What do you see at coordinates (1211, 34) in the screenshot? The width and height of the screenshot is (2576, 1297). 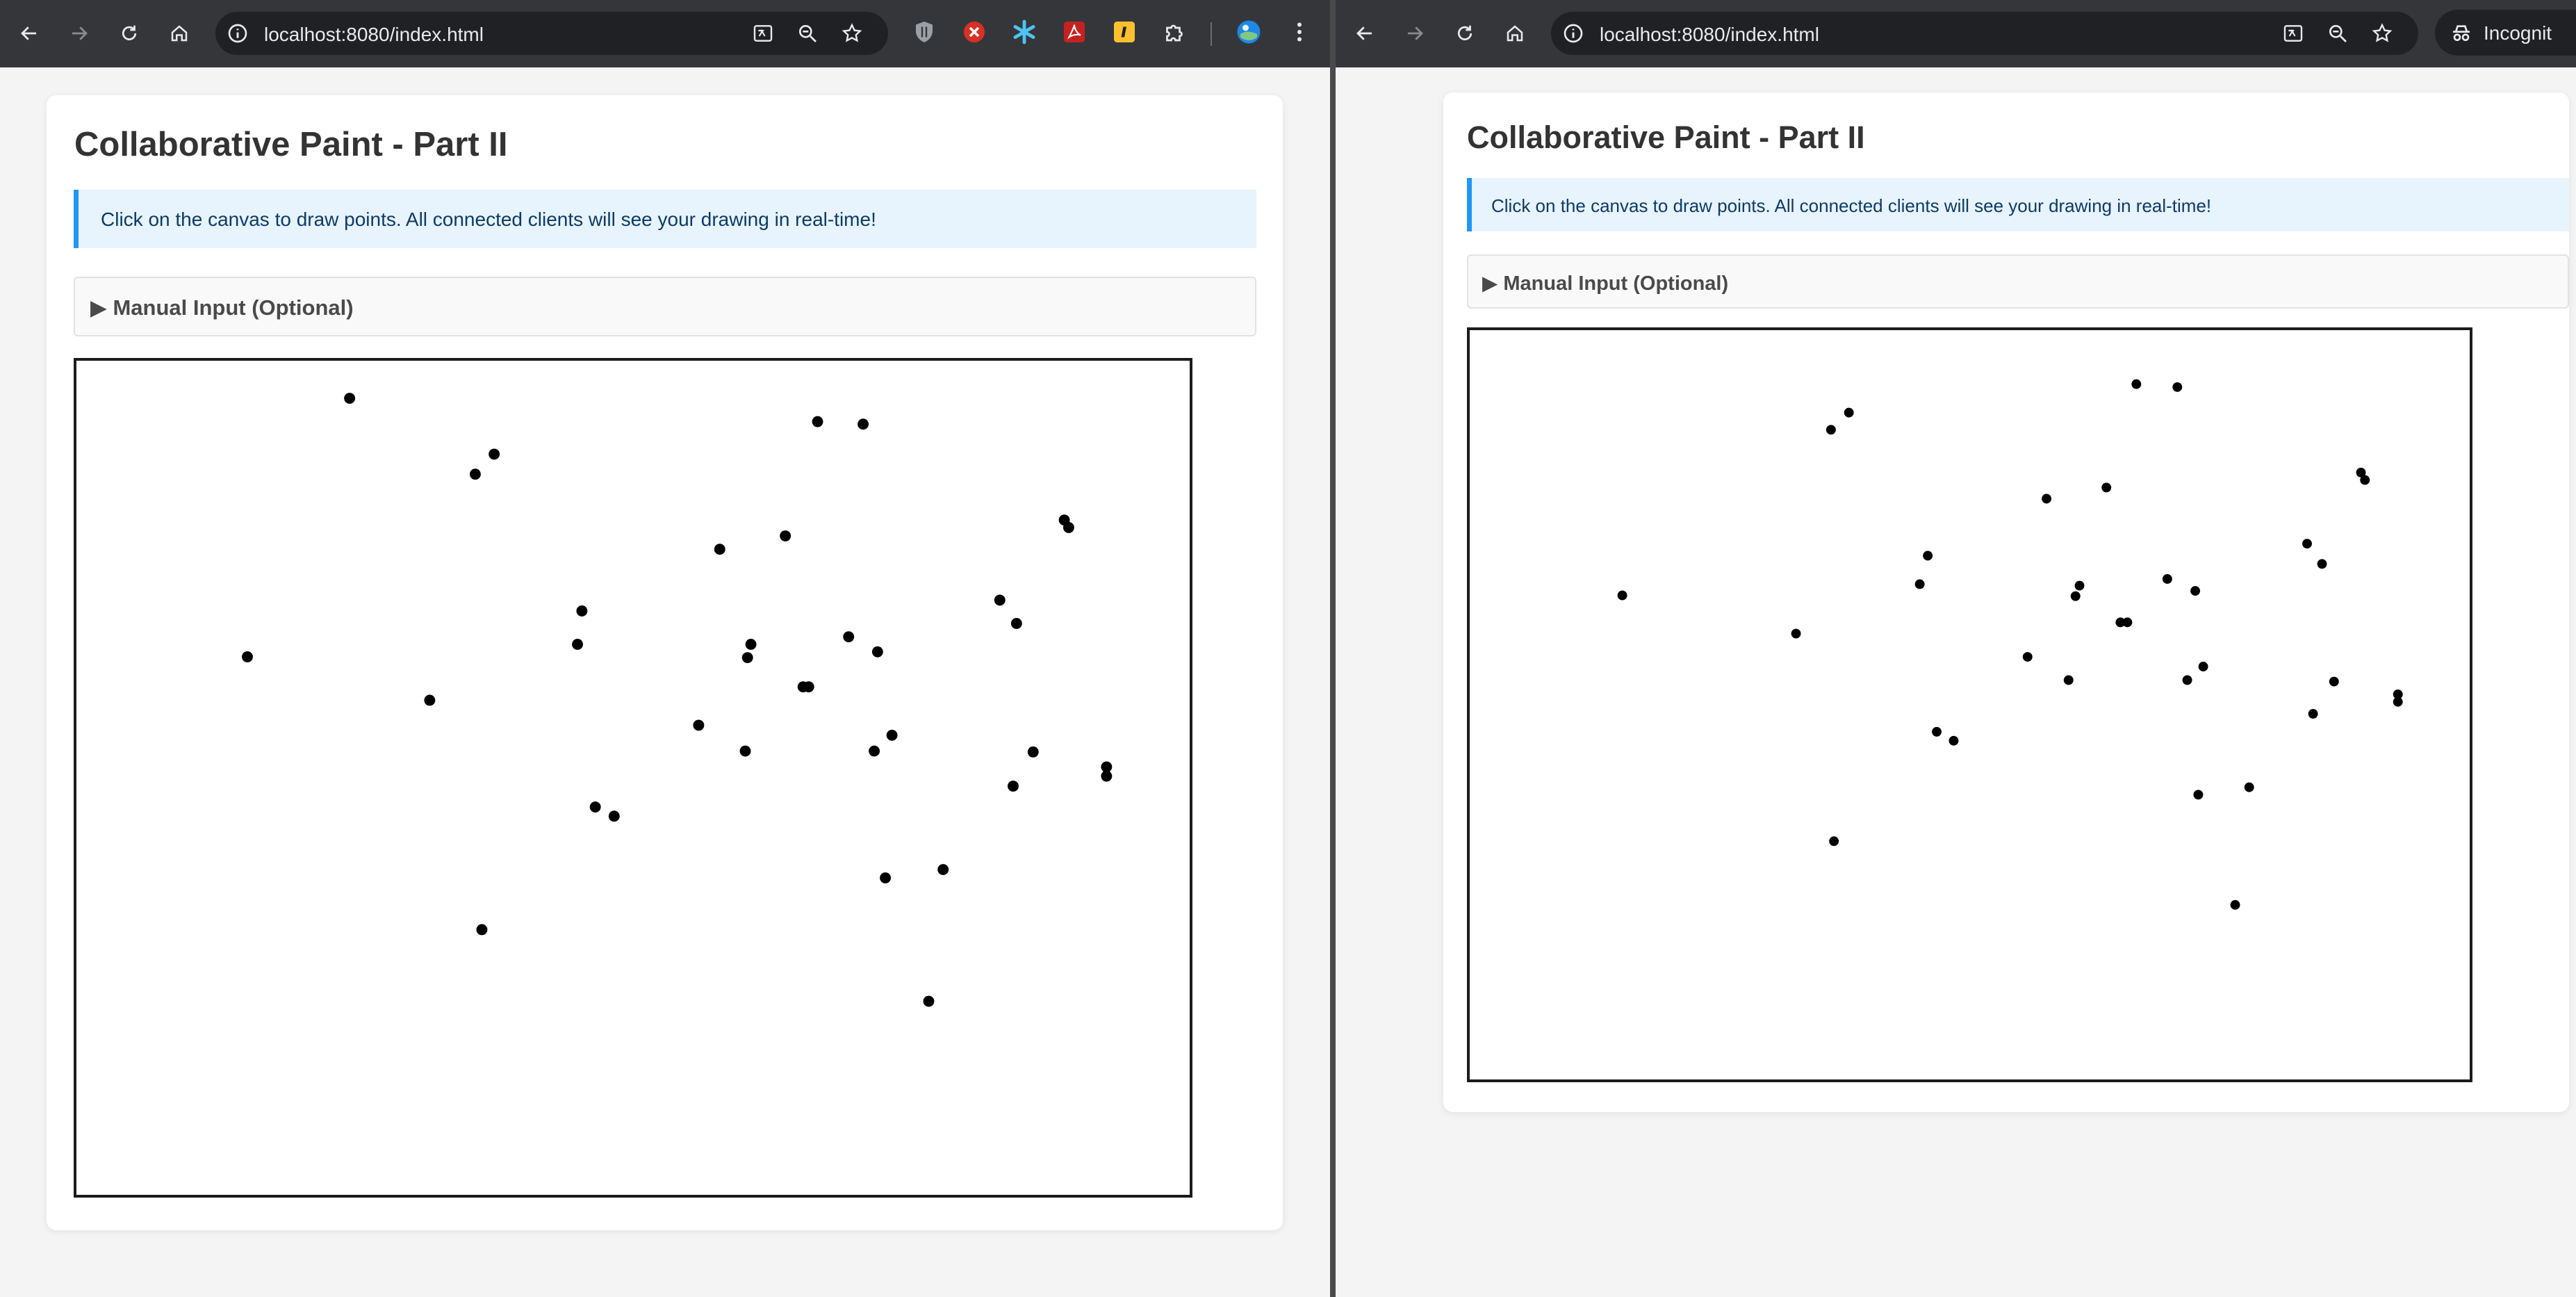 I see `toolbar-separator` at bounding box center [1211, 34].